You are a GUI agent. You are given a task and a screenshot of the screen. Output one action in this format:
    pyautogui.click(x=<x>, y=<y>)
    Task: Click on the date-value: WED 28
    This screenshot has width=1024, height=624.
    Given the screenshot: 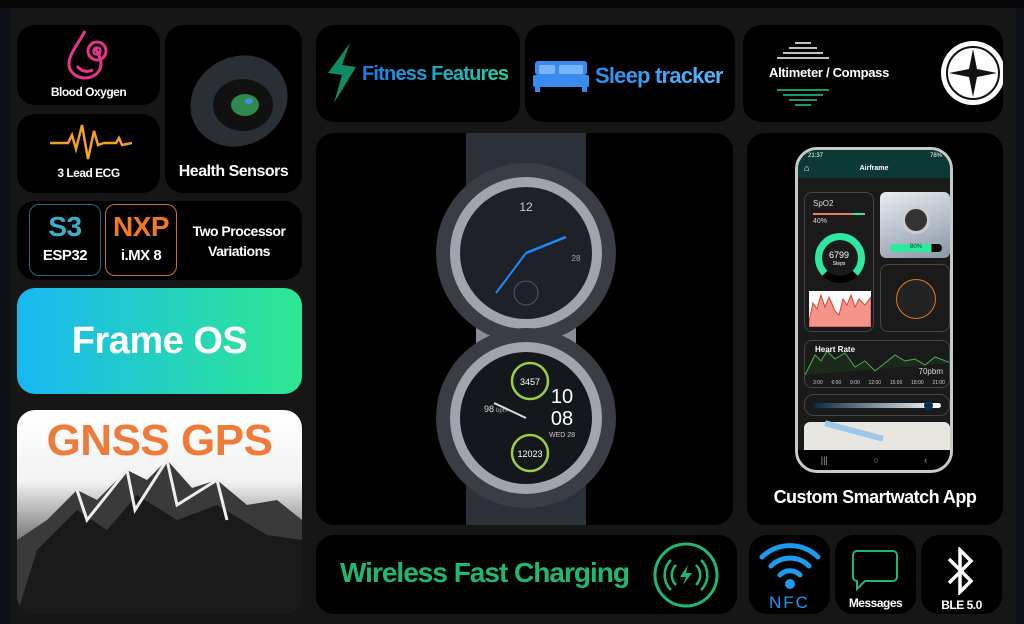 What is the action you would take?
    pyautogui.click(x=562, y=435)
    